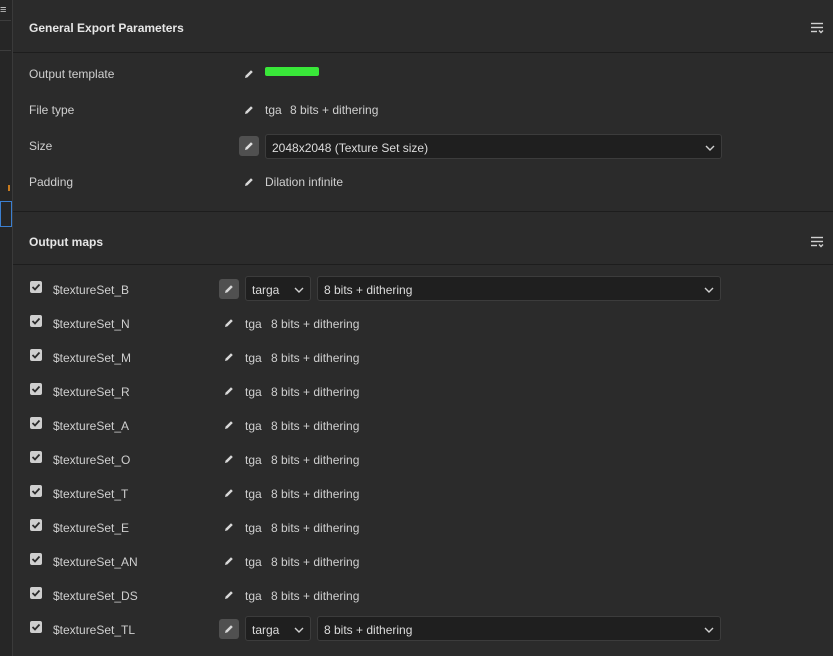 Image resolution: width=833 pixels, height=656 pixels. Describe the element at coordinates (423, 425) in the screenshot. I see `output-map-row: $textureSet_A tga 8 bits + dithering` at that location.